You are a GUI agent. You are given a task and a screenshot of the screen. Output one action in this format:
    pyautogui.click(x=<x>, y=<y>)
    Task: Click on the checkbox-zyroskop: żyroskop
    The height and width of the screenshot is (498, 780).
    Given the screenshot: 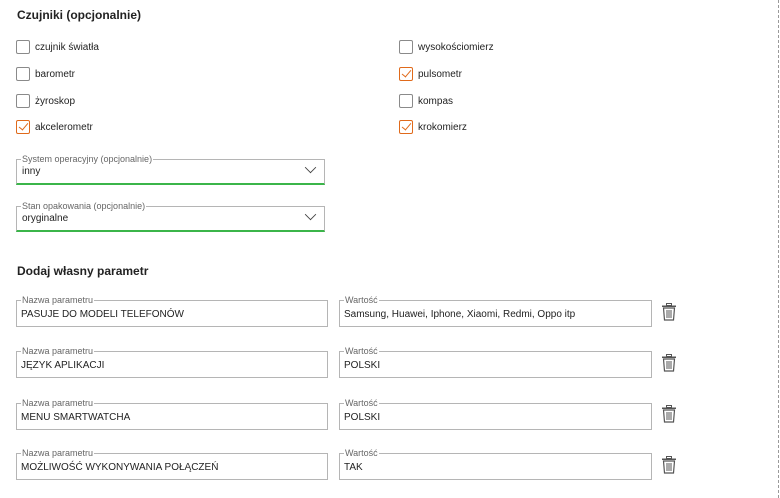 What is the action you would take?
    pyautogui.click(x=45, y=101)
    